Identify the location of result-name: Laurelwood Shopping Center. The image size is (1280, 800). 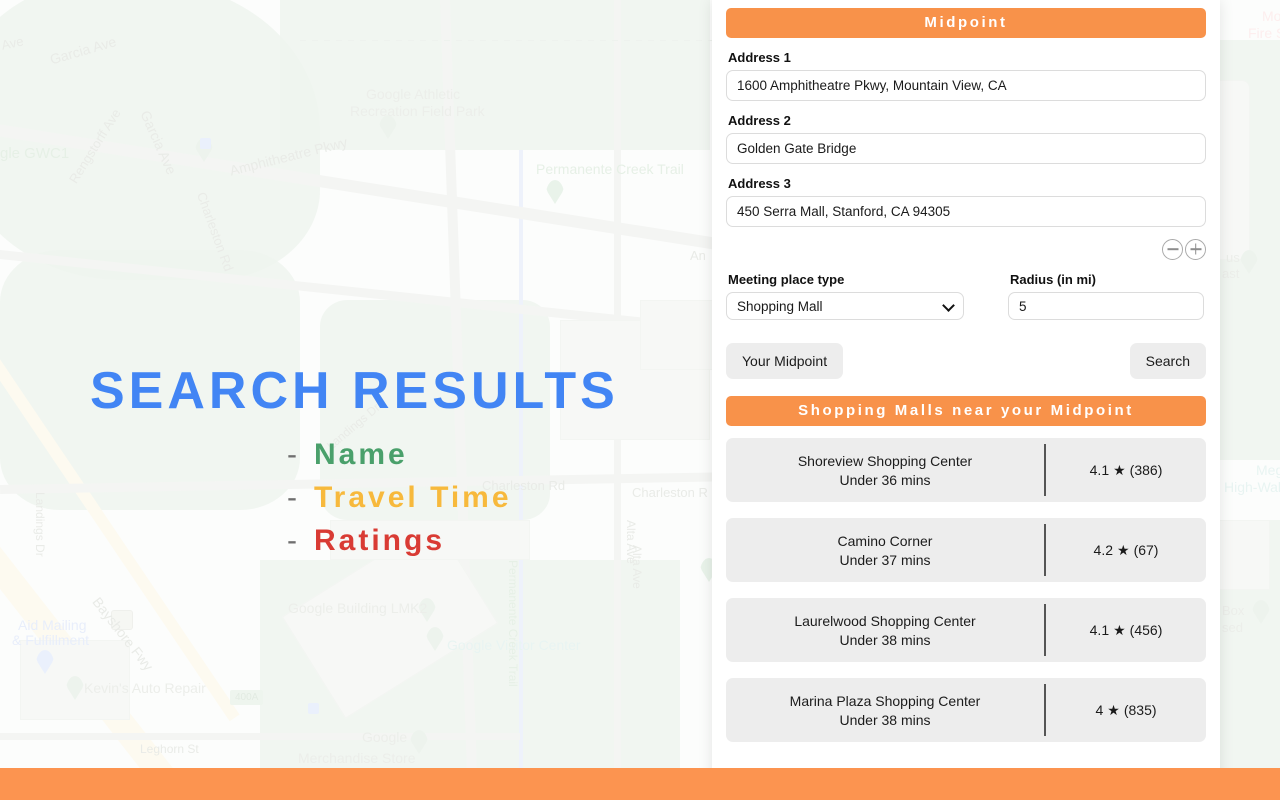
(885, 620).